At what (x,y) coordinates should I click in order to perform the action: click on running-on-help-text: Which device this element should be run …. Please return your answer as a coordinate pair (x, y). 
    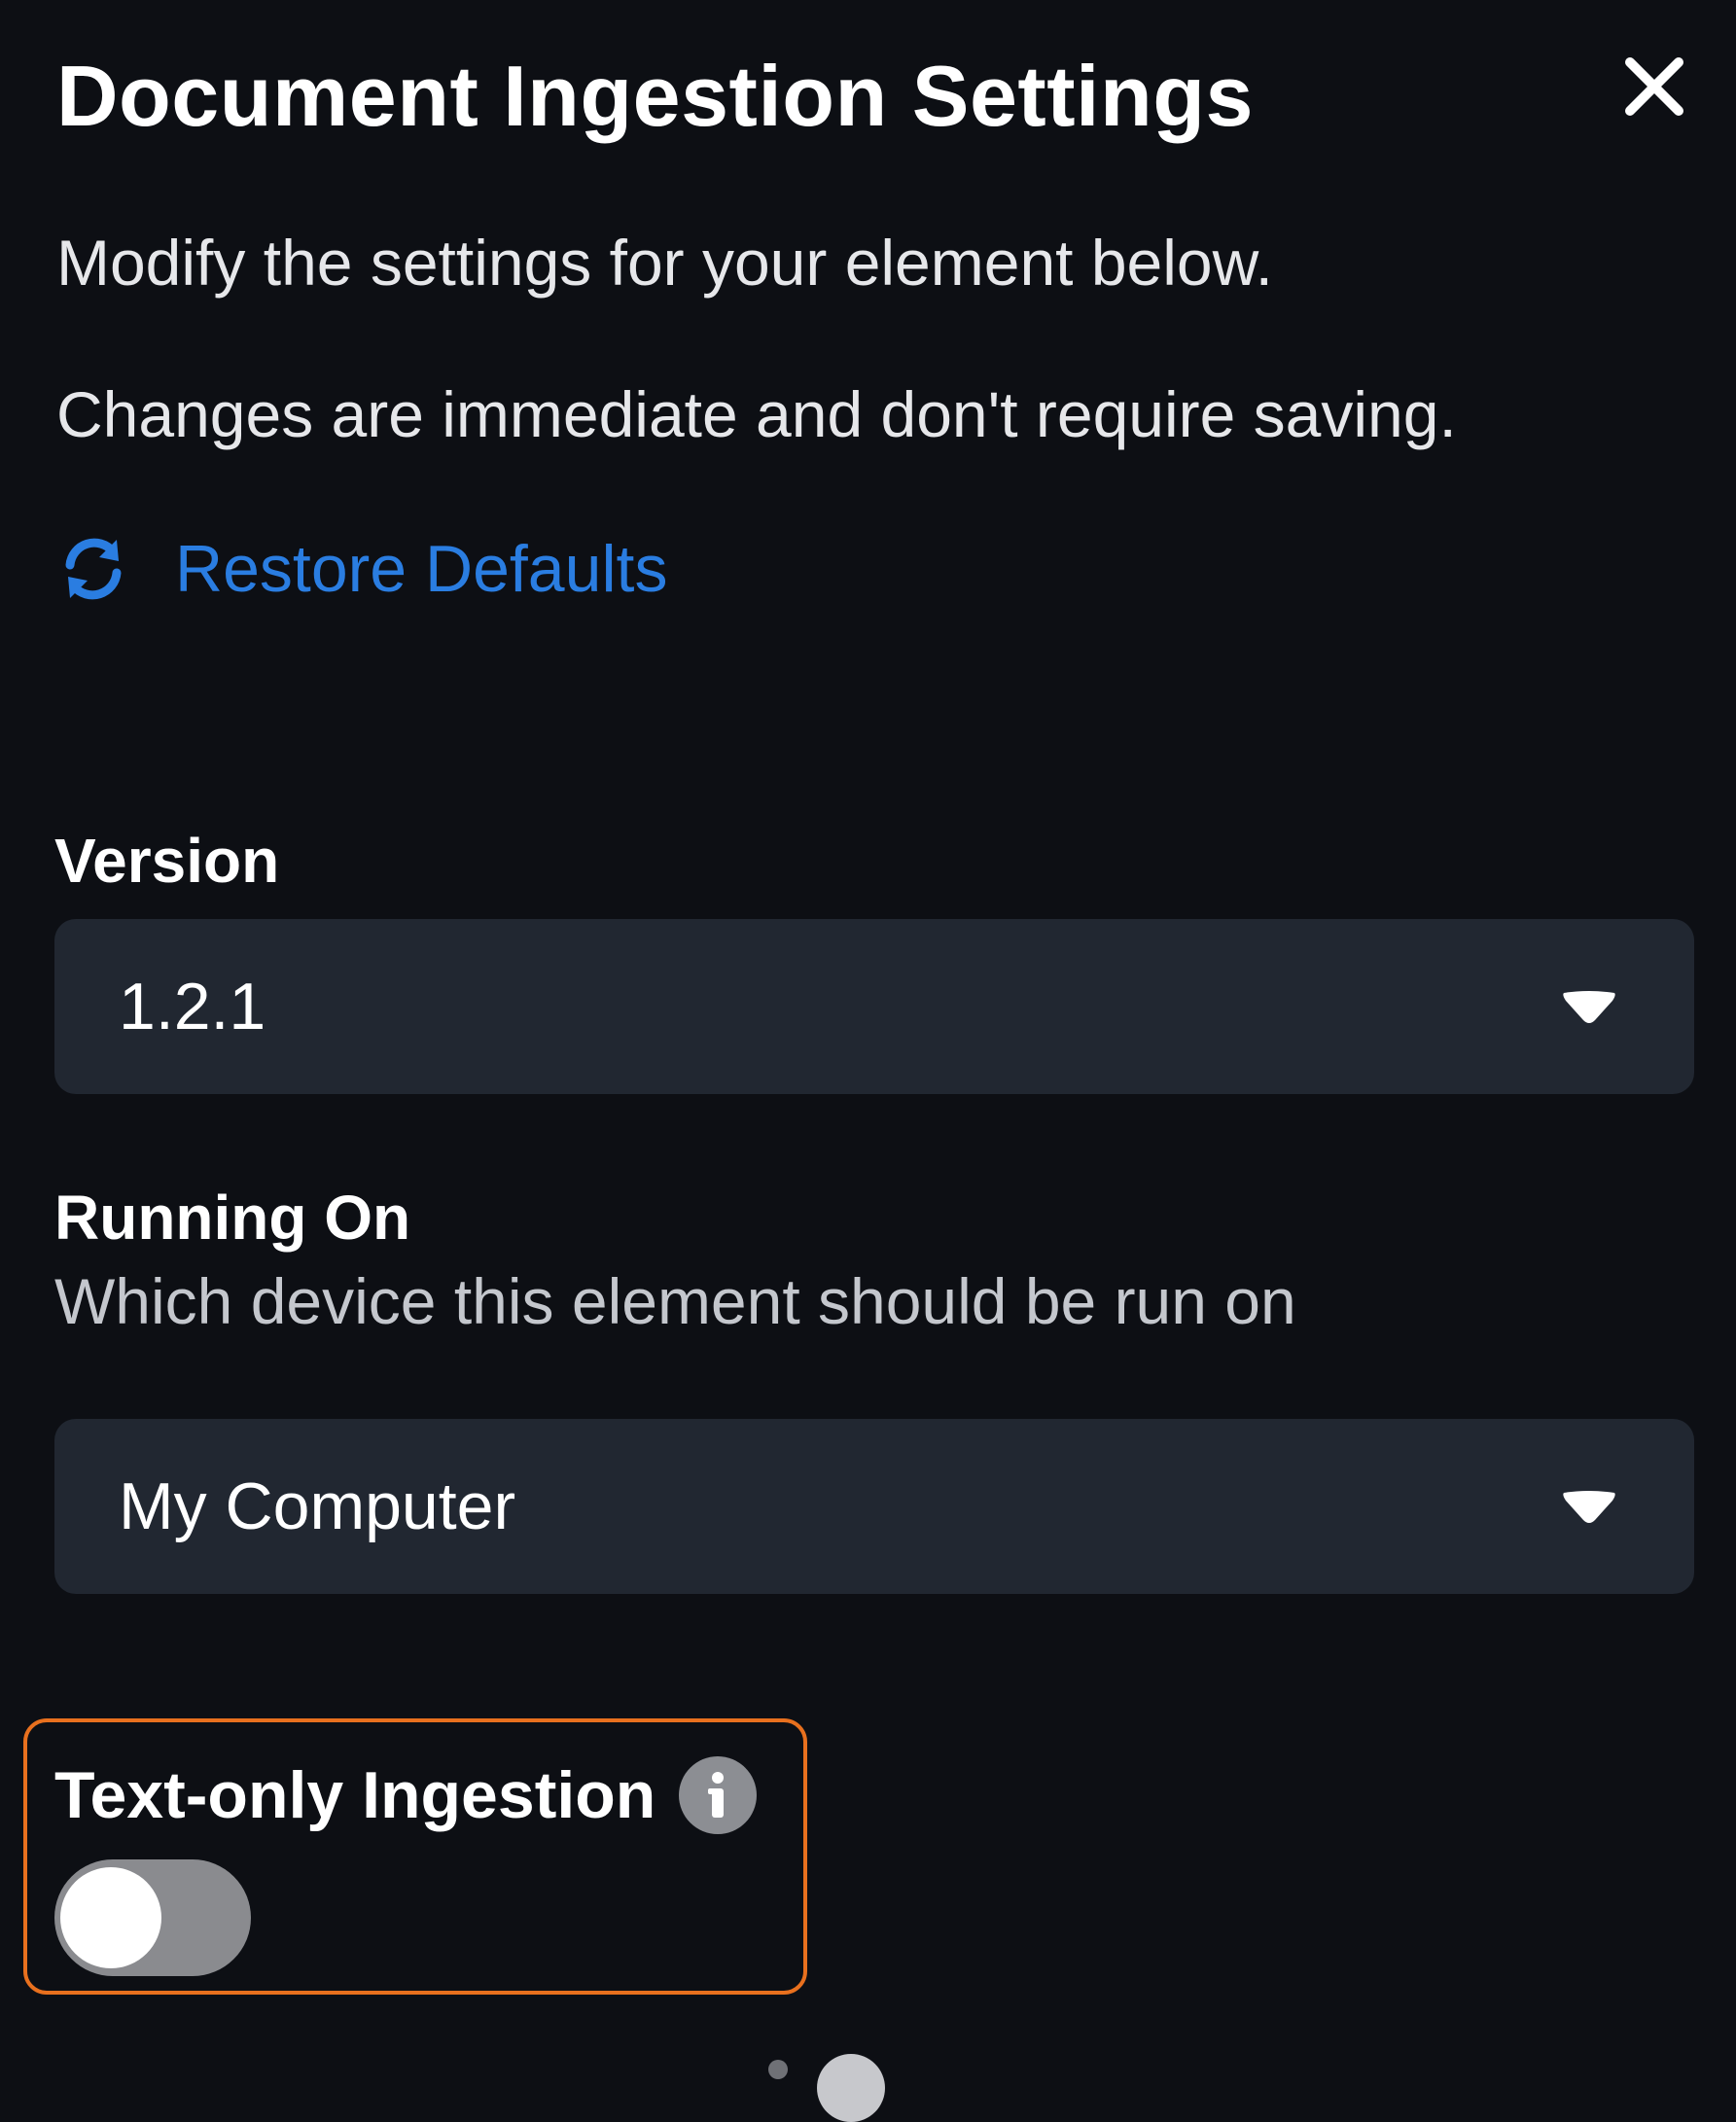
    Looking at the image, I should click on (675, 1301).